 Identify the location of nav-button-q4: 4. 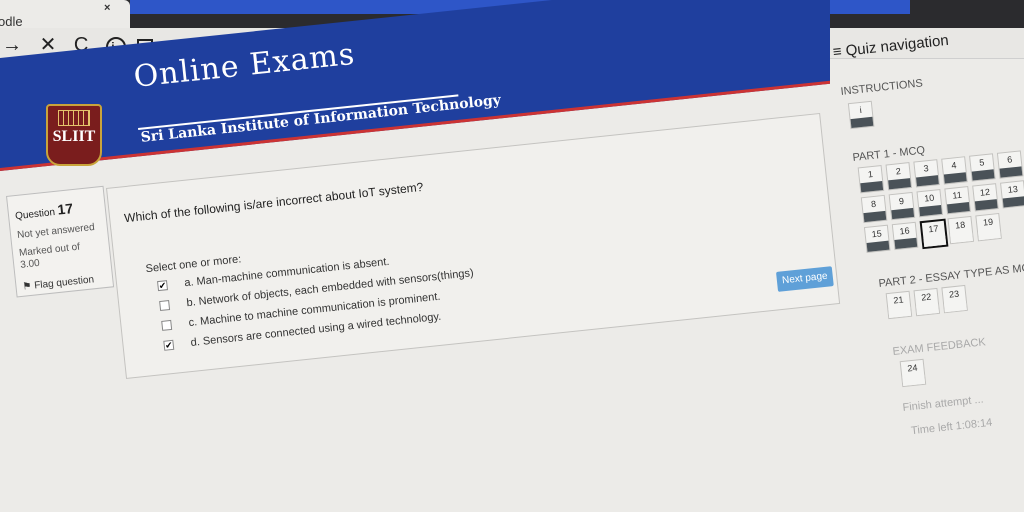
(954, 170).